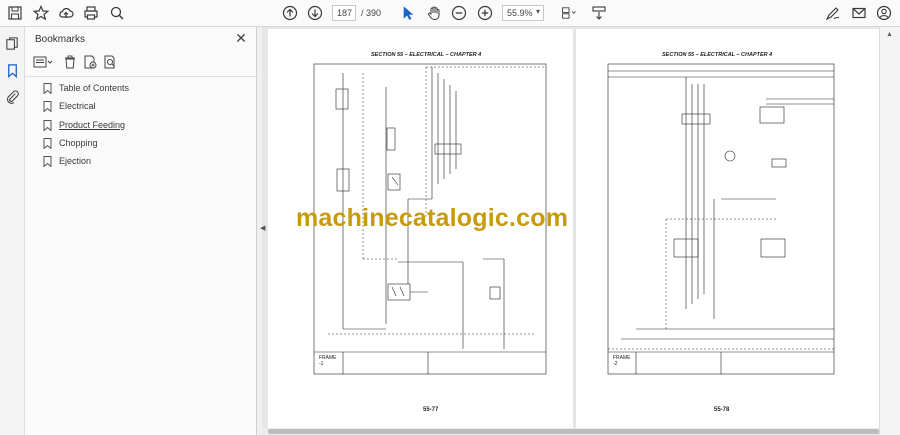  Describe the element at coordinates (117, 13) in the screenshot. I see `zoom-search-icon` at that location.